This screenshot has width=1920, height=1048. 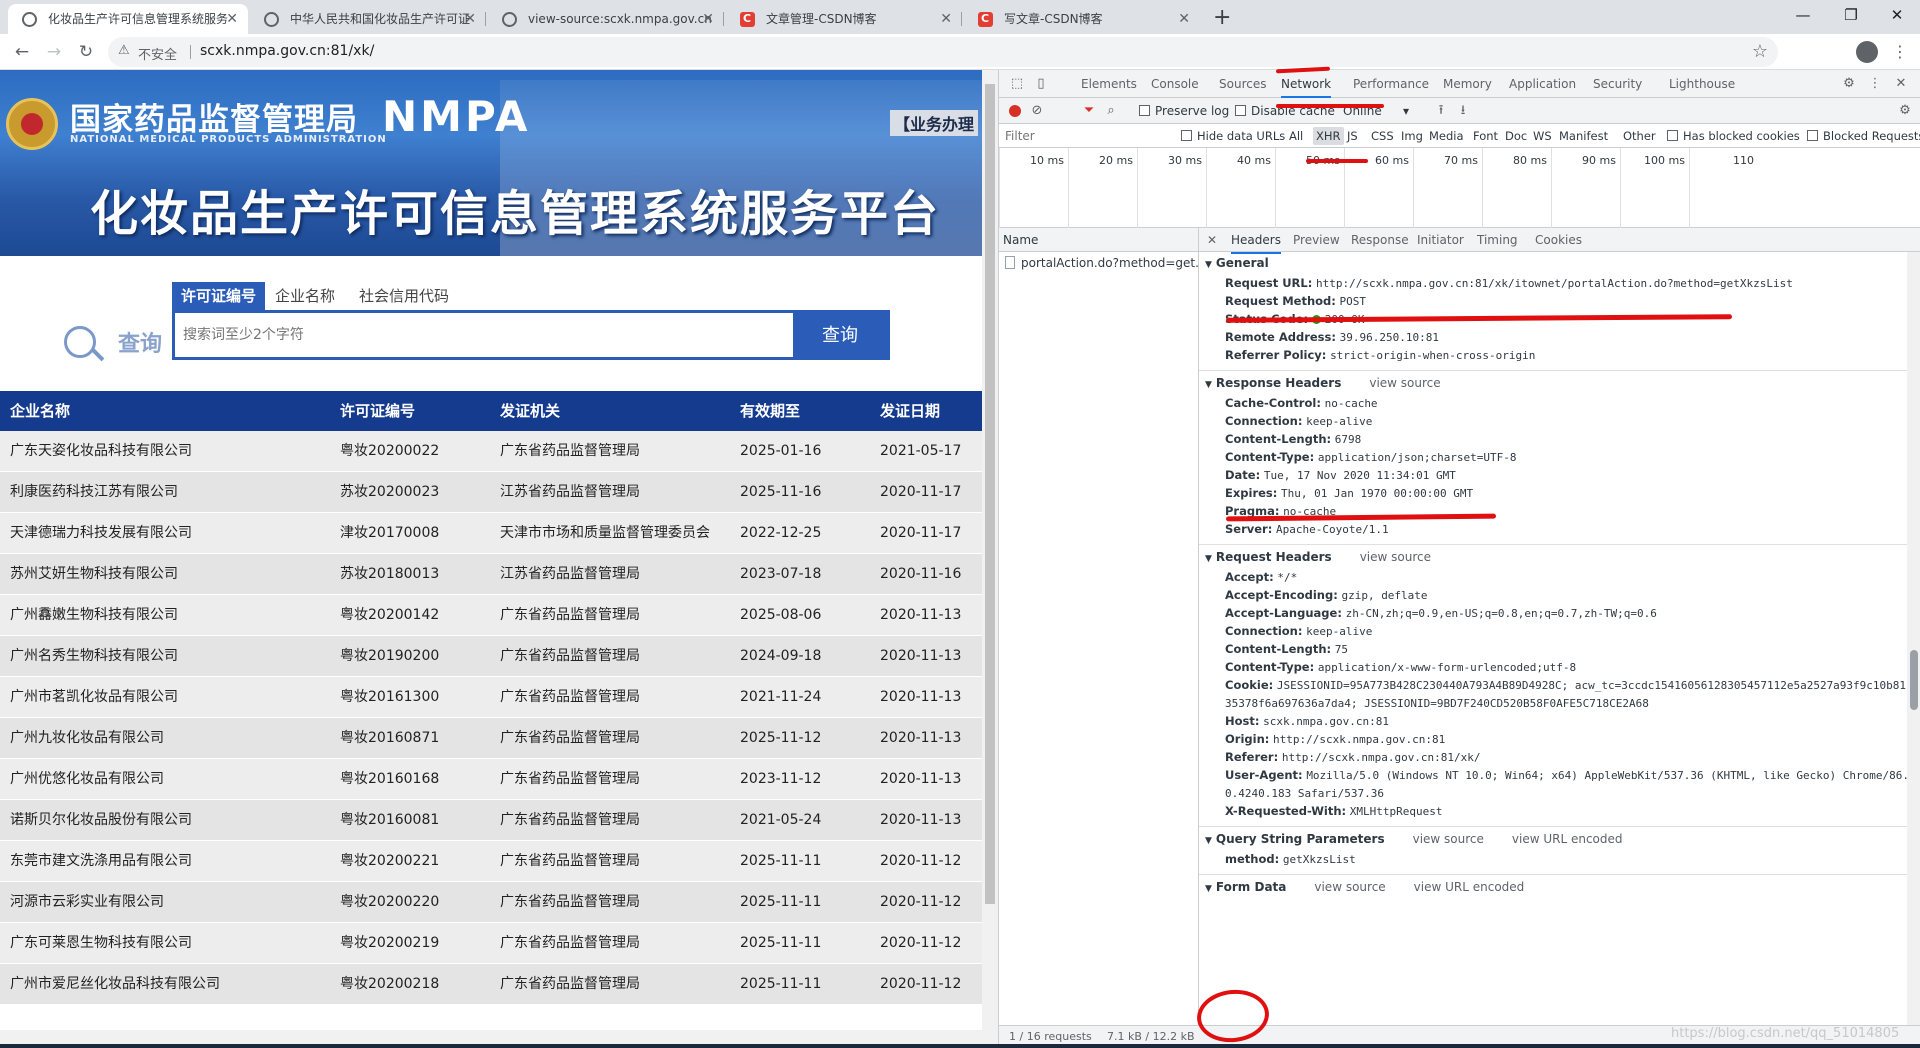 What do you see at coordinates (1015, 111) in the screenshot?
I see `record-icon` at bounding box center [1015, 111].